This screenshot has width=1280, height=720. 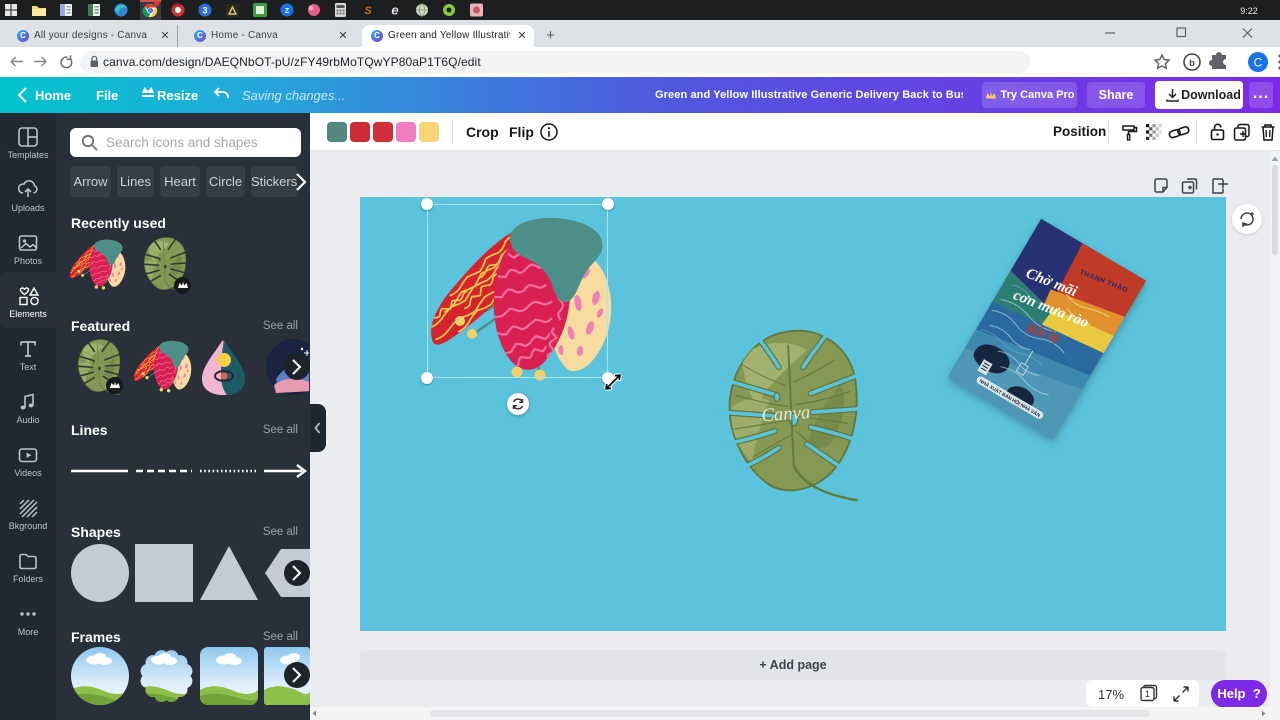 I want to click on svg-text: Z, so click(x=287, y=11).